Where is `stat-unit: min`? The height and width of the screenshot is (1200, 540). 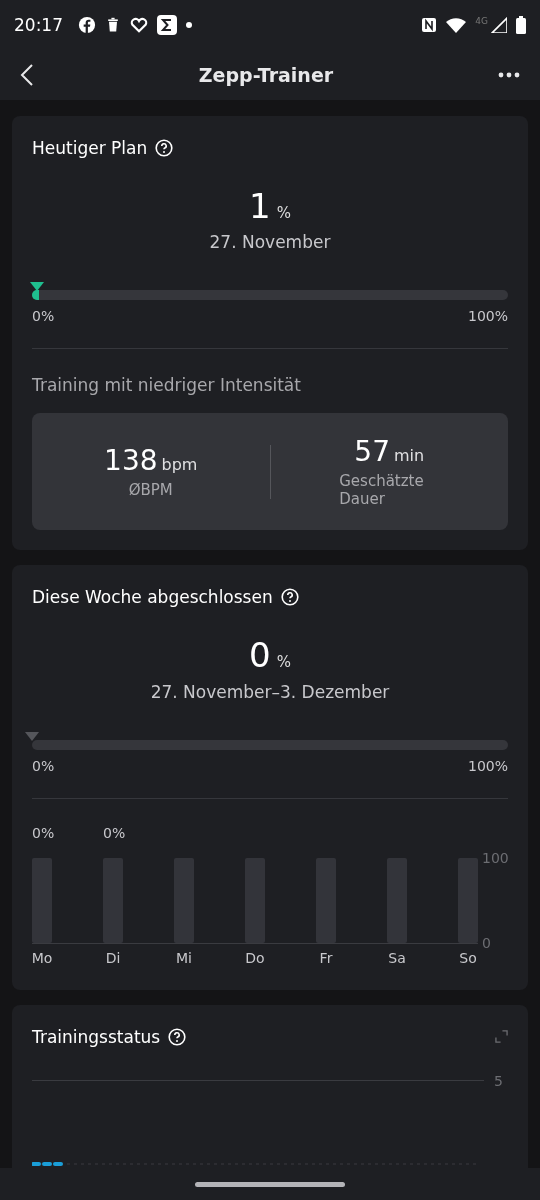 stat-unit: min is located at coordinates (409, 456).